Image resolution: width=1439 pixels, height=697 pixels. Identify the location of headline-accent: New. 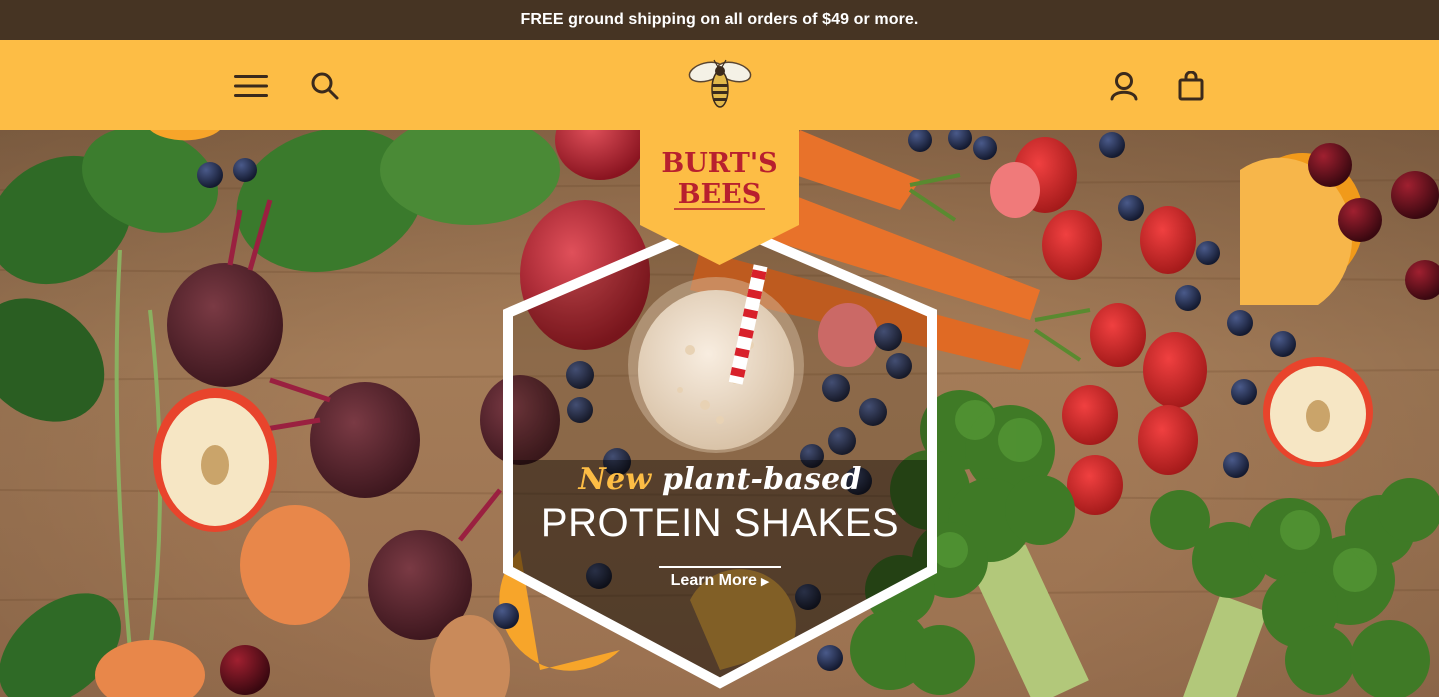
(615, 479).